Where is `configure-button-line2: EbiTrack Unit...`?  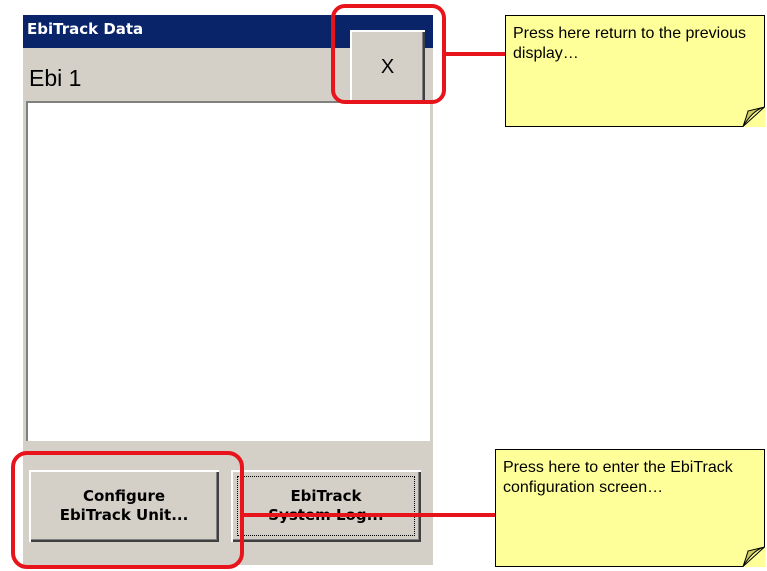
configure-button-line2: EbiTrack Unit... is located at coordinates (124, 515).